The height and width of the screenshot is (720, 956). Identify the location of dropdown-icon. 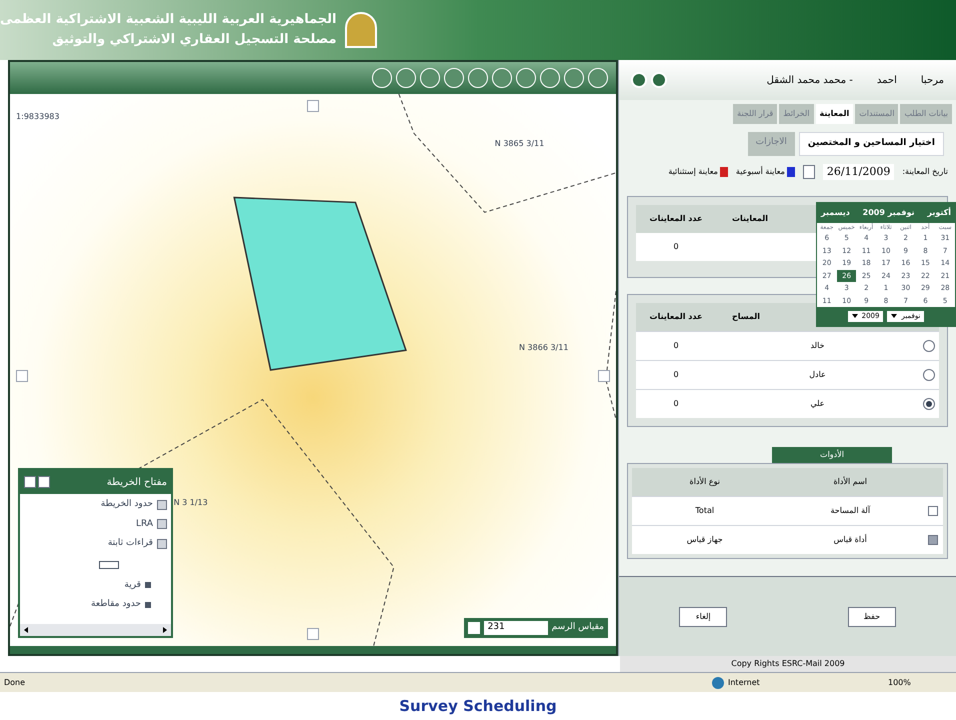
(474, 628).